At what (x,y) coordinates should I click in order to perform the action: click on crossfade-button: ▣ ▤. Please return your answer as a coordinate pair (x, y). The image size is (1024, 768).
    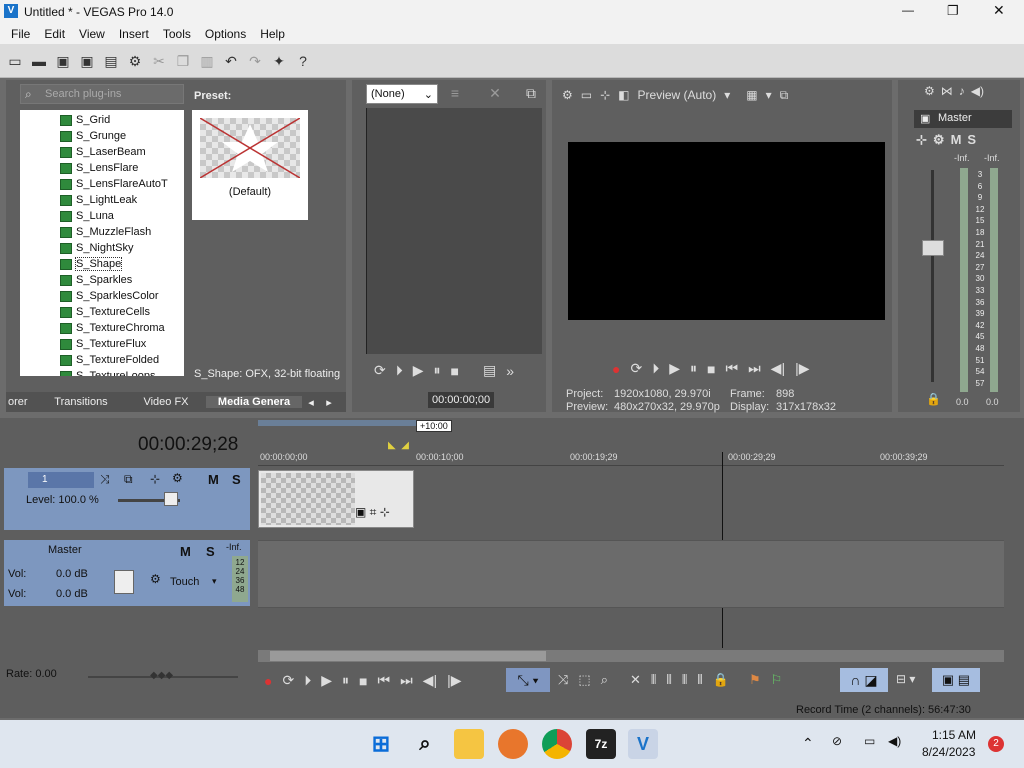
    Looking at the image, I should click on (956, 680).